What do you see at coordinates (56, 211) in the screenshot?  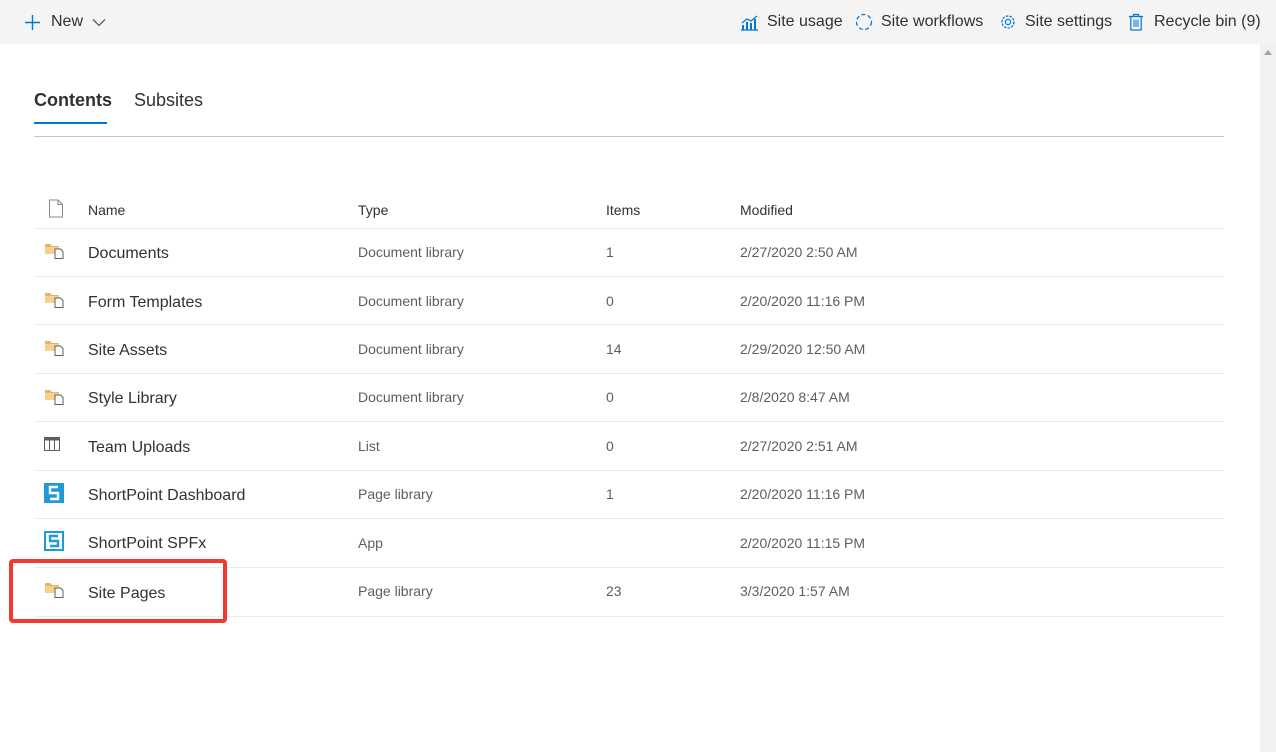 I see `file-type-icon` at bounding box center [56, 211].